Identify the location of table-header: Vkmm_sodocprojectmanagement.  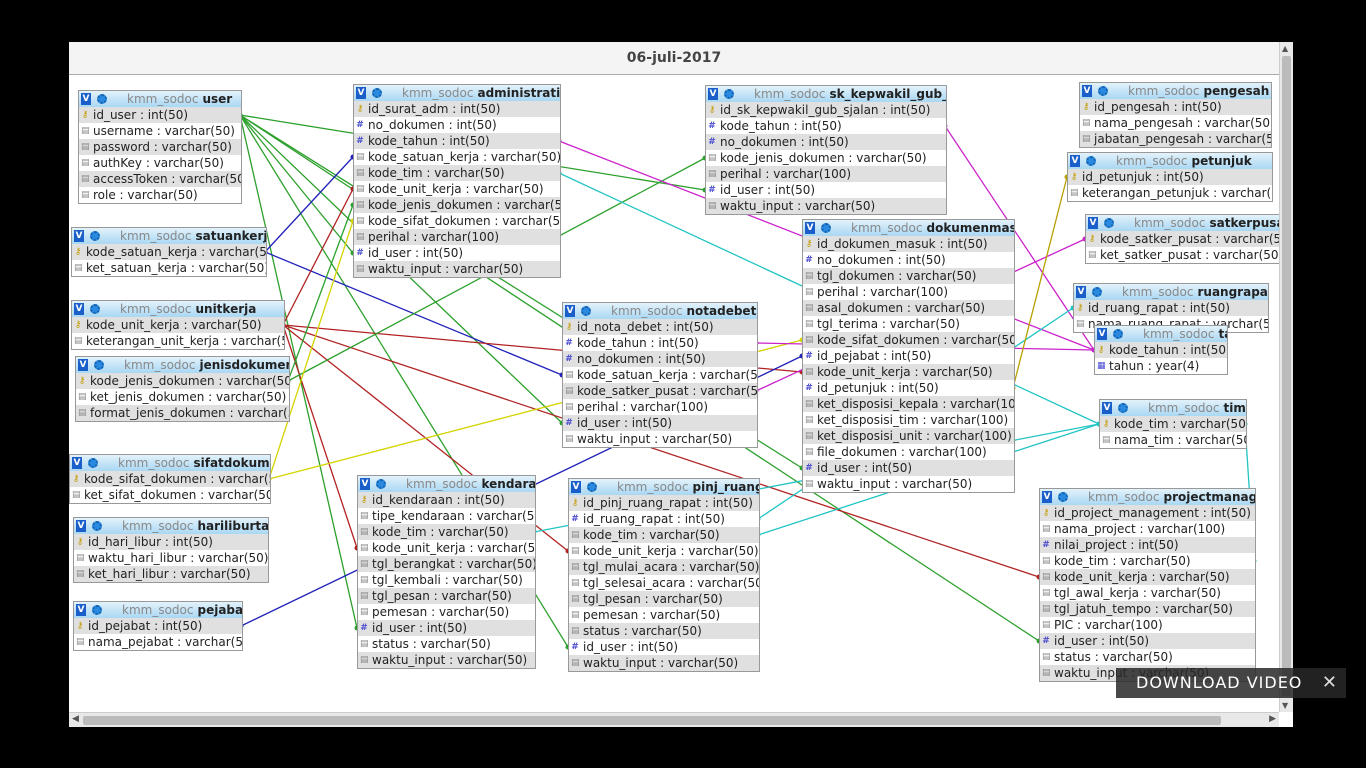
(1147, 497).